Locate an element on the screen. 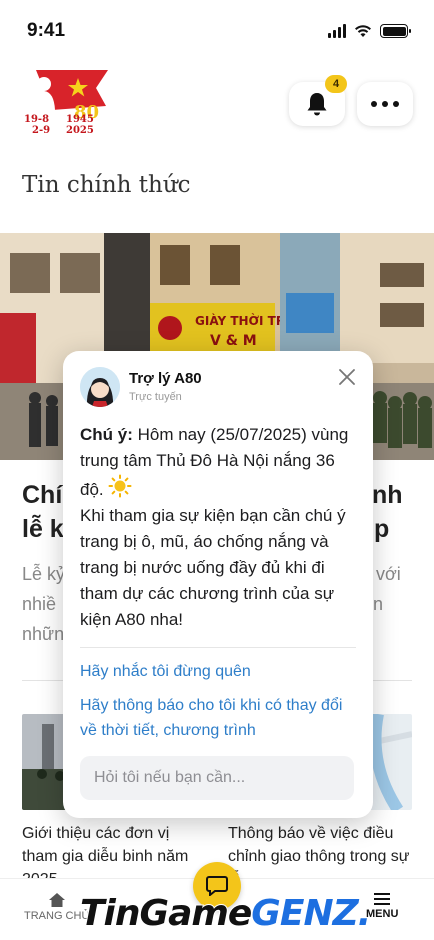  section-title: Tin chính thức is located at coordinates (106, 185).